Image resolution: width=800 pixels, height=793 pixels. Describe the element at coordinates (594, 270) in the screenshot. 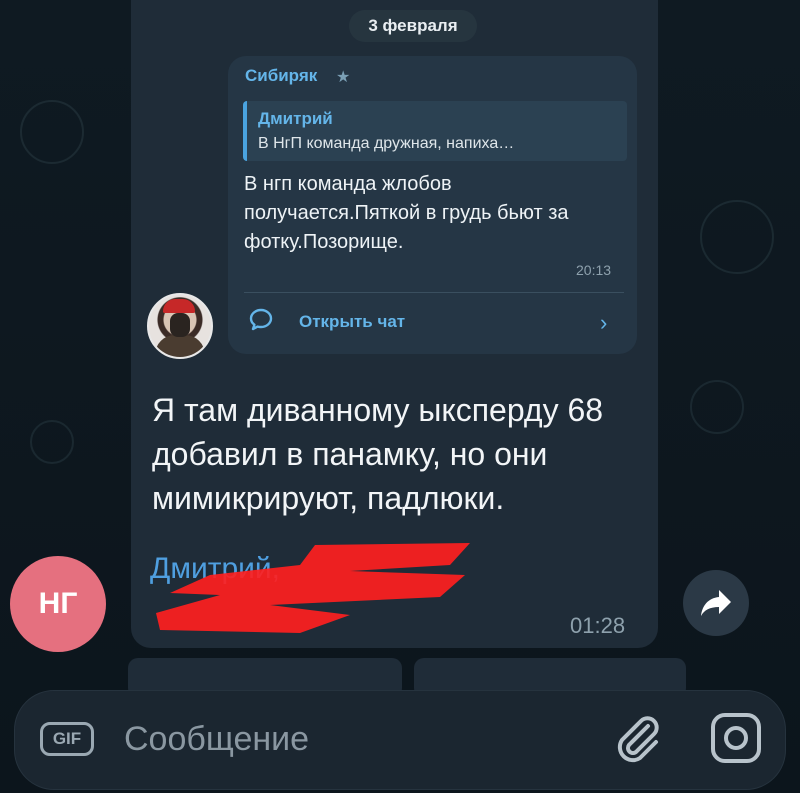

I see `forwarded-post-time: 20:13` at that location.